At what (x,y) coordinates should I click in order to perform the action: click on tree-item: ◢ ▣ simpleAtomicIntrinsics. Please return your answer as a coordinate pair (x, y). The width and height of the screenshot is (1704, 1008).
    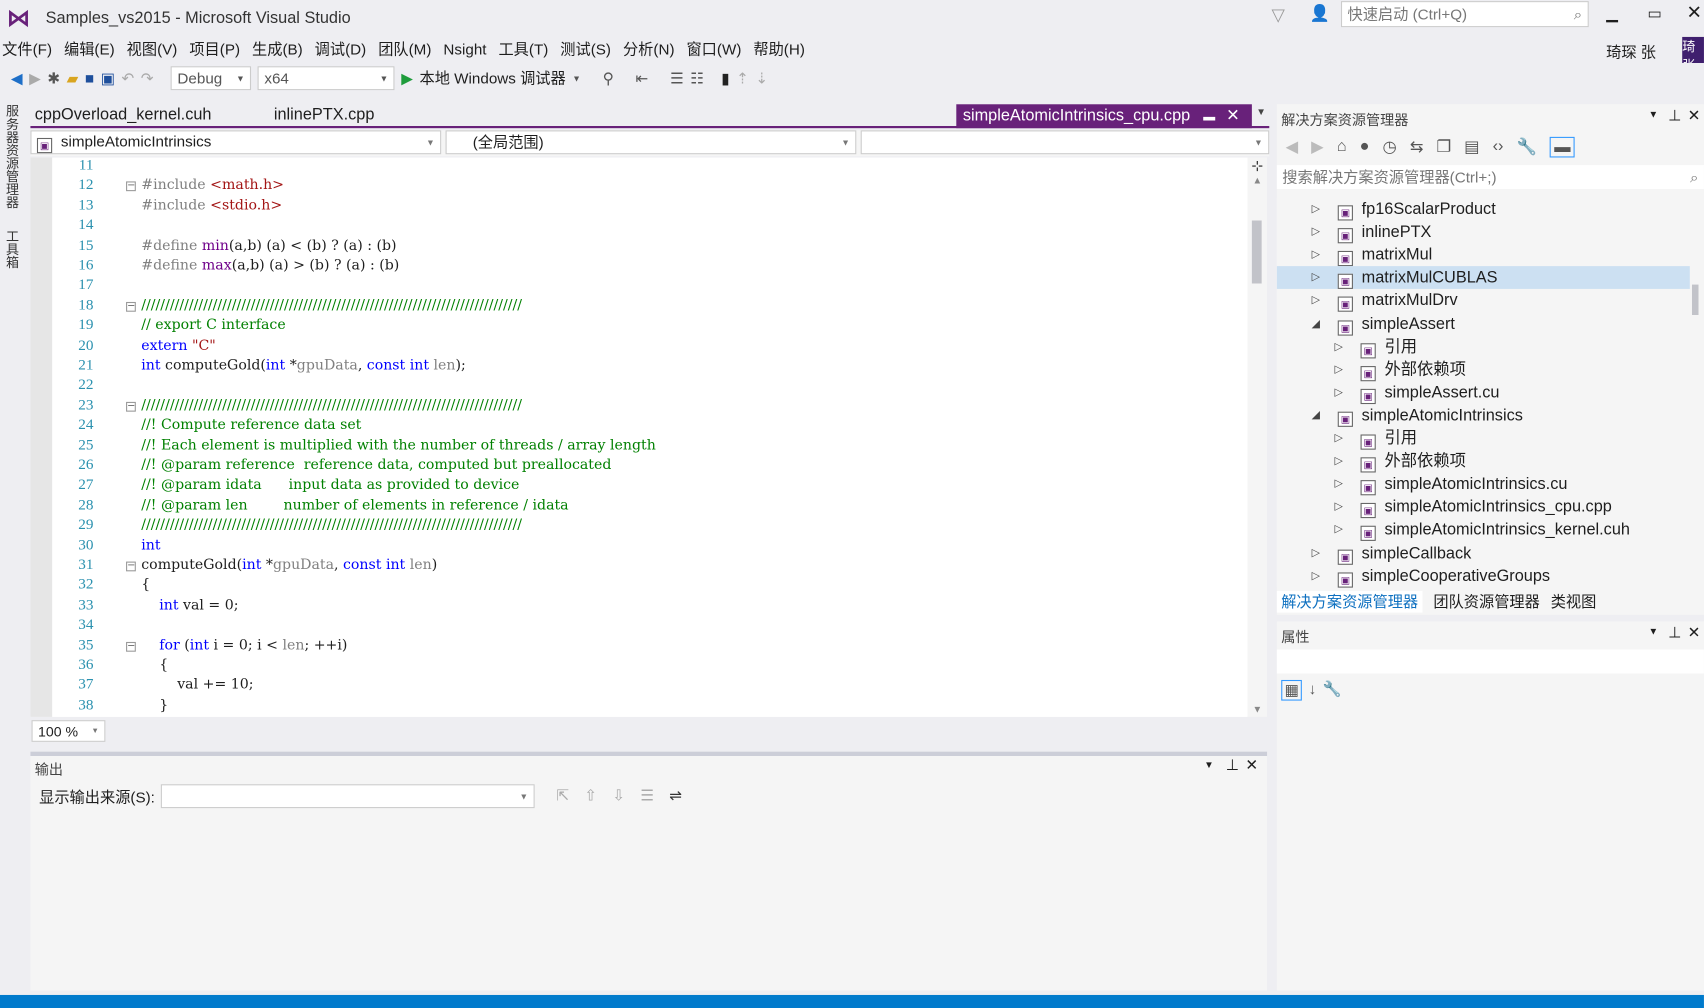
    Looking at the image, I should click on (1483, 415).